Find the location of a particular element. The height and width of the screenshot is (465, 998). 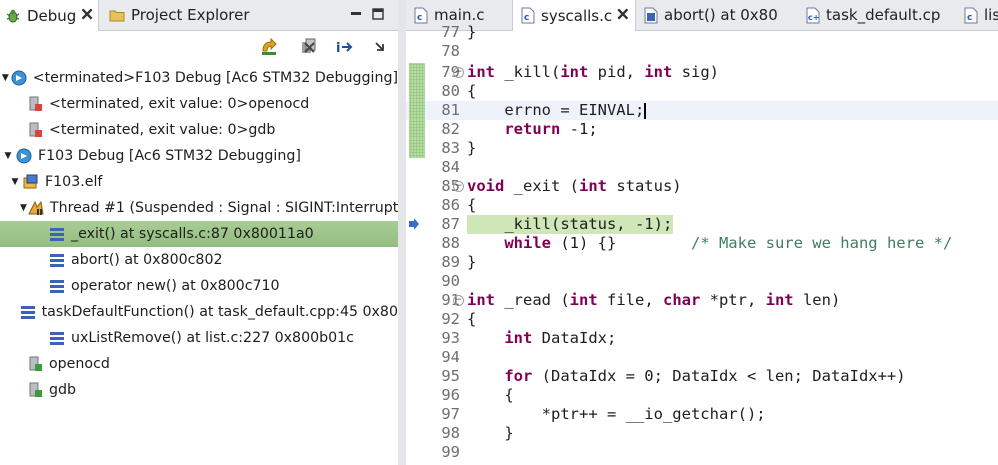

disassembly-file-icon is located at coordinates (651, 15).